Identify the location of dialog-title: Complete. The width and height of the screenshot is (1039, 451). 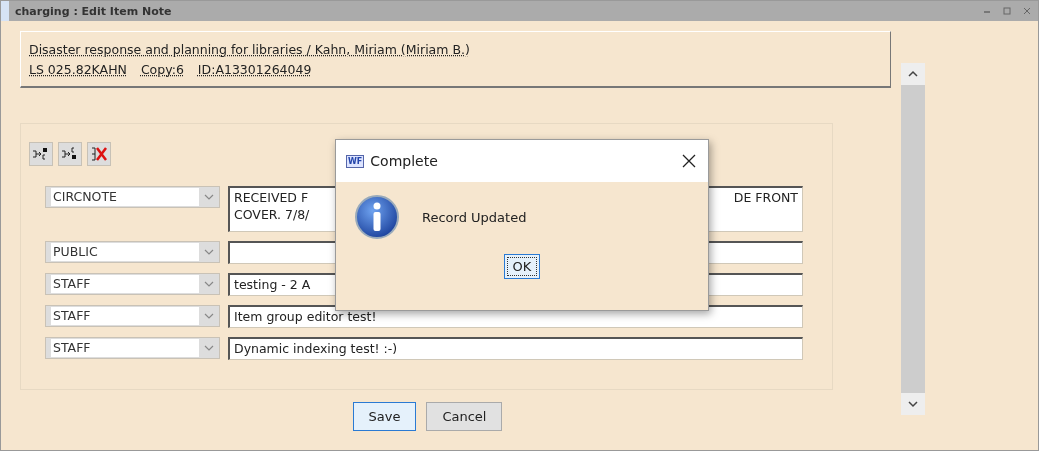
(404, 161).